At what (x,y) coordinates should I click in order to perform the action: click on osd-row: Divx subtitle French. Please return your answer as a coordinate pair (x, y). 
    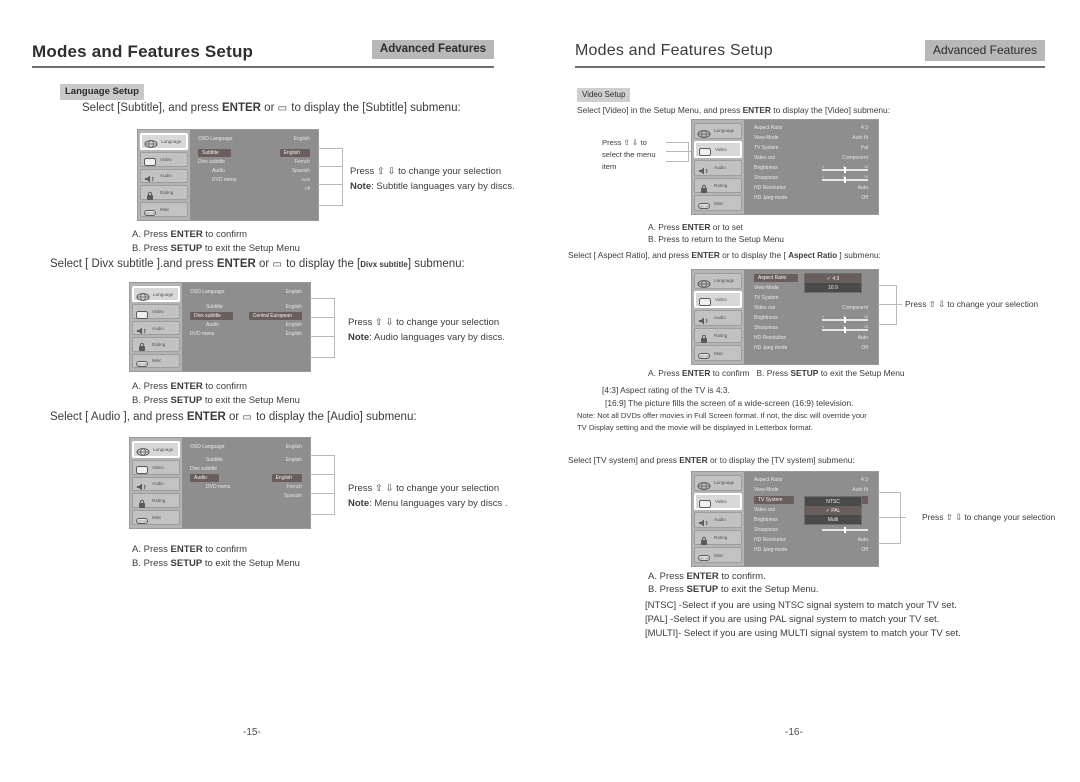
    Looking at the image, I should click on (254, 161).